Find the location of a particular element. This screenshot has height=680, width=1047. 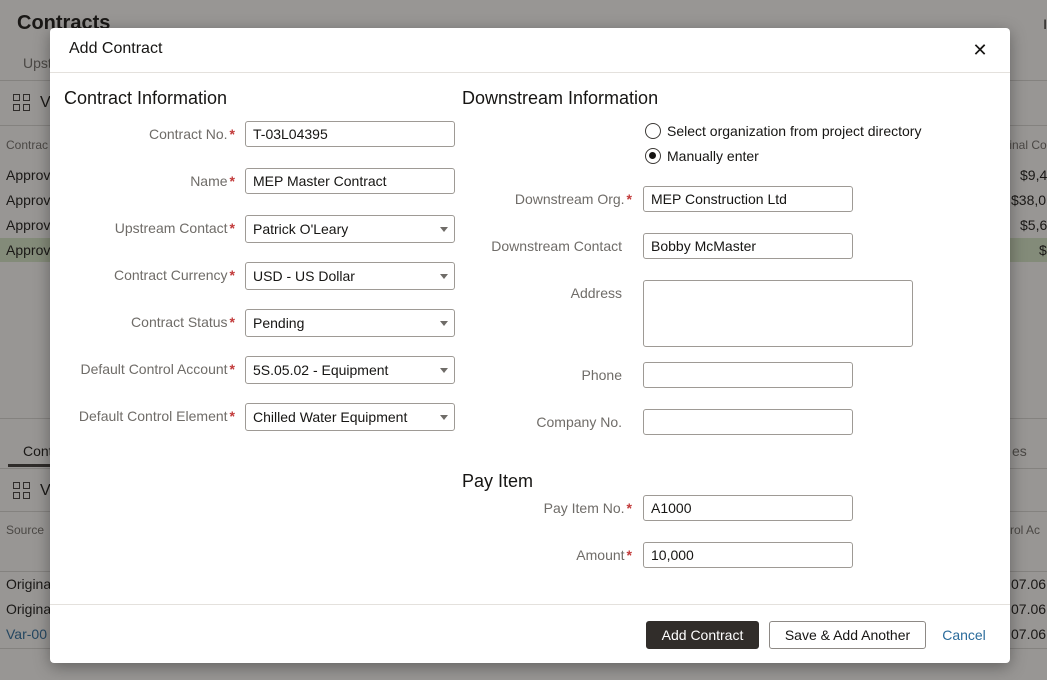

close-icon: ✕ is located at coordinates (980, 50).